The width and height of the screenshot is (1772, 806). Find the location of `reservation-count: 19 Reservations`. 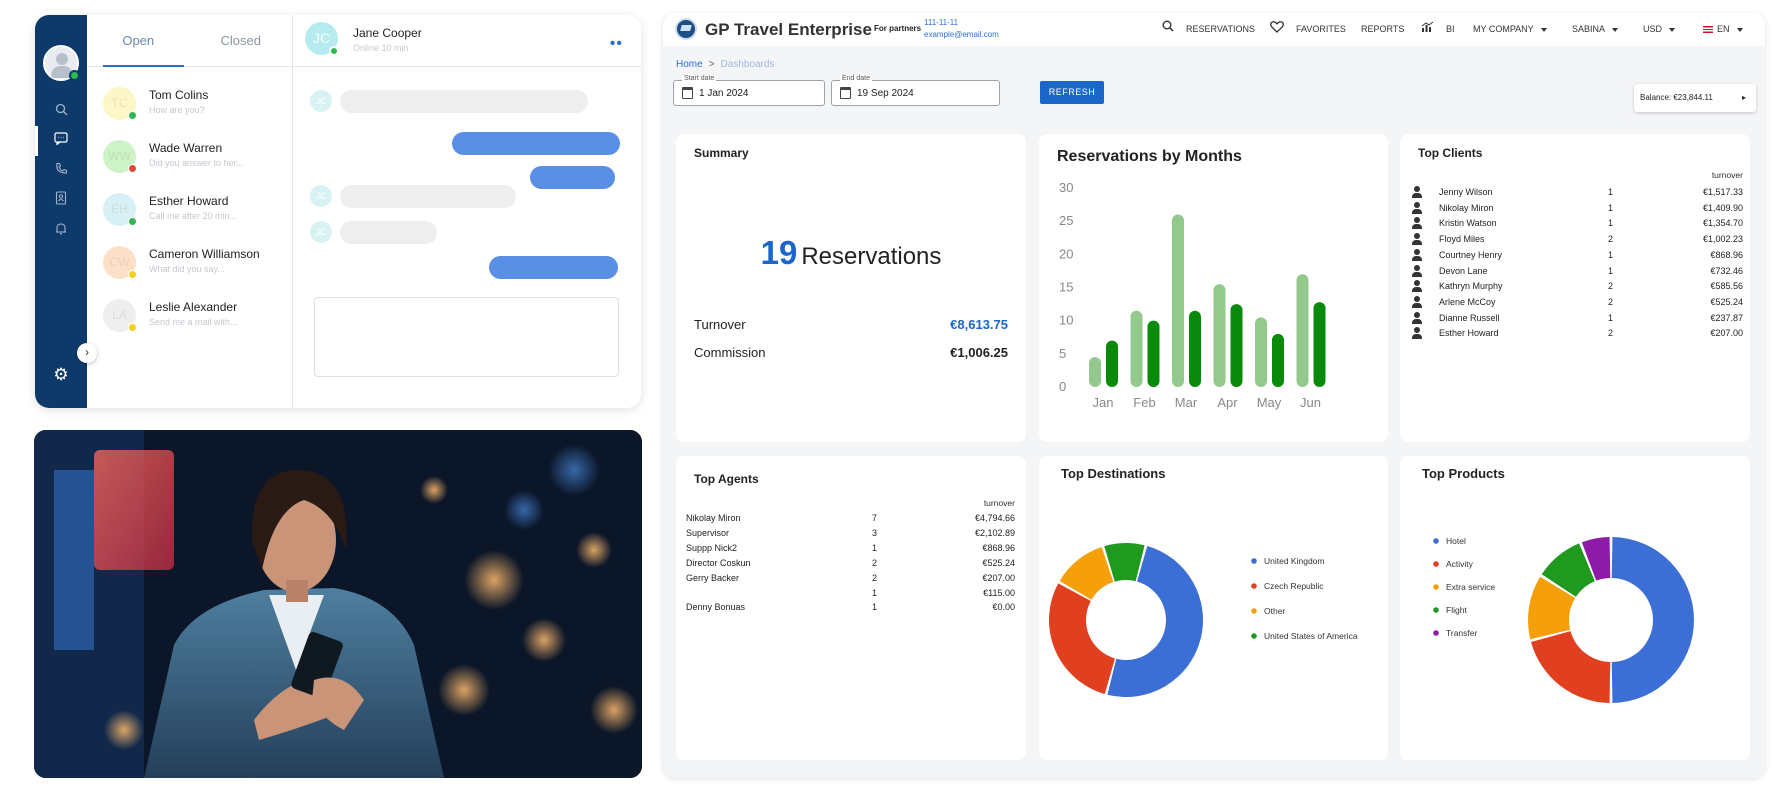

reservation-count: 19 Reservations is located at coordinates (851, 253).